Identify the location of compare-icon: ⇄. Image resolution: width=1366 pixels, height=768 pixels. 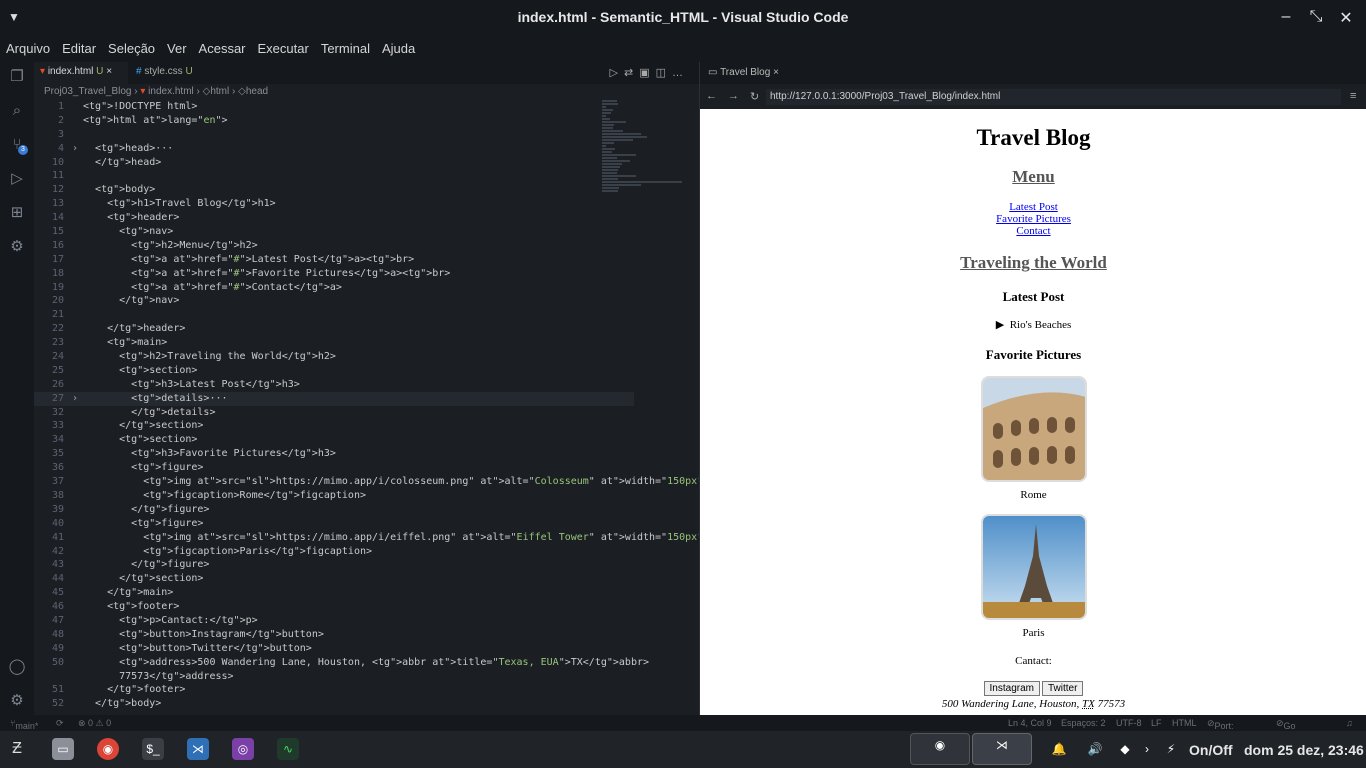
(631, 73).